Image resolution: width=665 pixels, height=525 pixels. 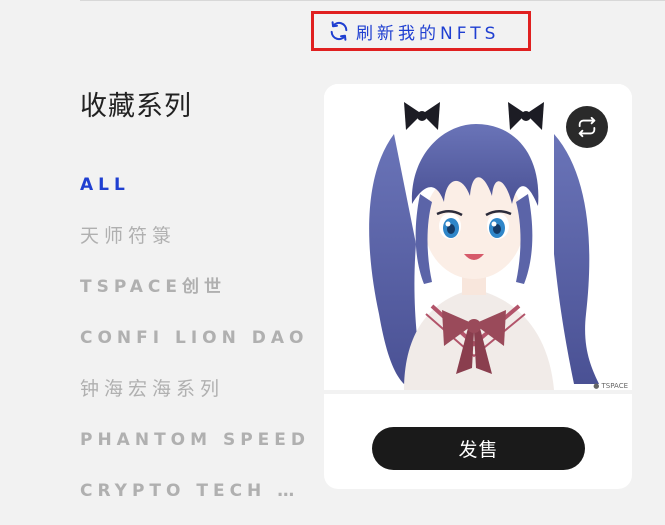 I want to click on refresh-nfts-label: 刷新我的NFTS, so click(x=428, y=33).